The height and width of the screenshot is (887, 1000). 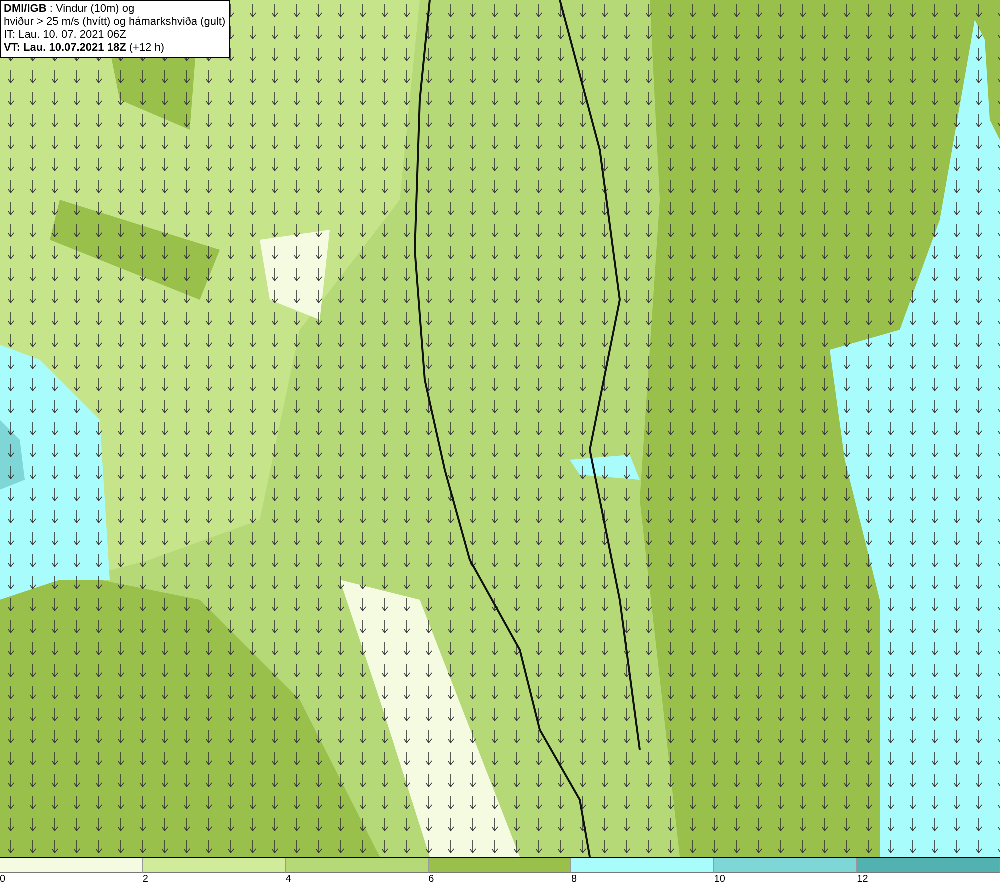 What do you see at coordinates (431, 880) in the screenshot?
I see `legend-label: 6` at bounding box center [431, 880].